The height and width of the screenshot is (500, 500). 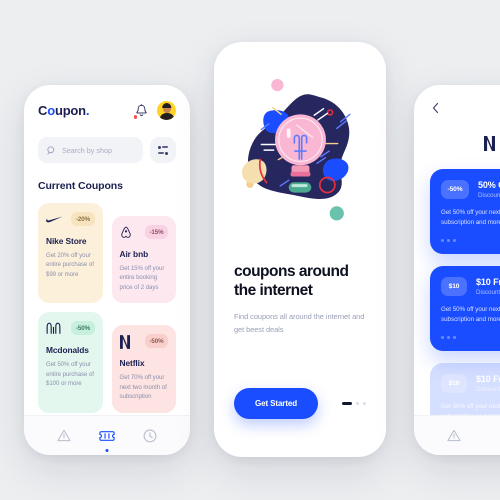 I want to click on filter-button, so click(x=163, y=150).